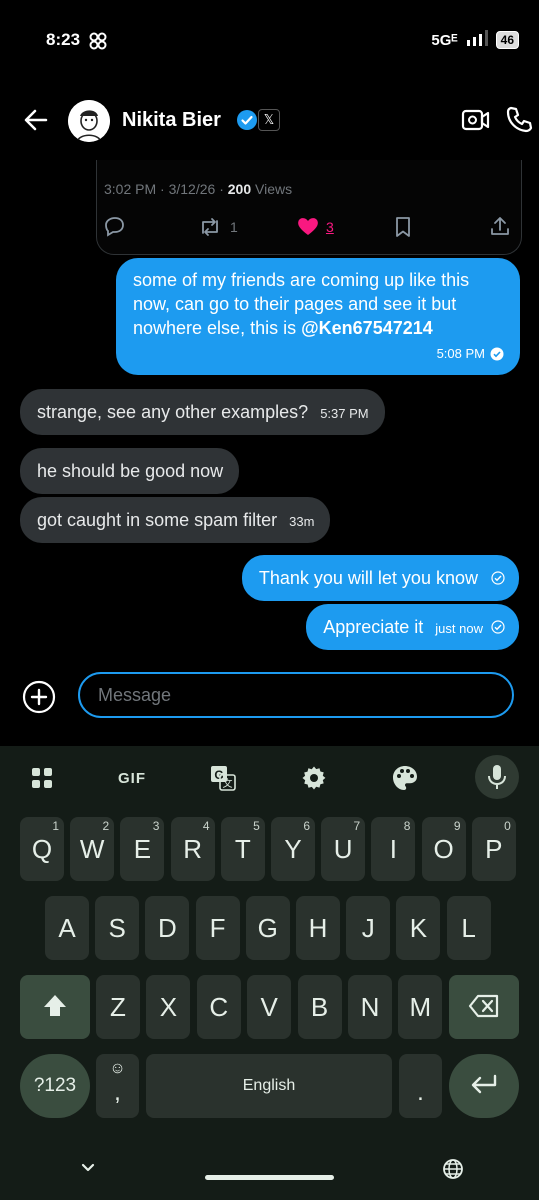  I want to click on key-label: G, so click(267, 928).